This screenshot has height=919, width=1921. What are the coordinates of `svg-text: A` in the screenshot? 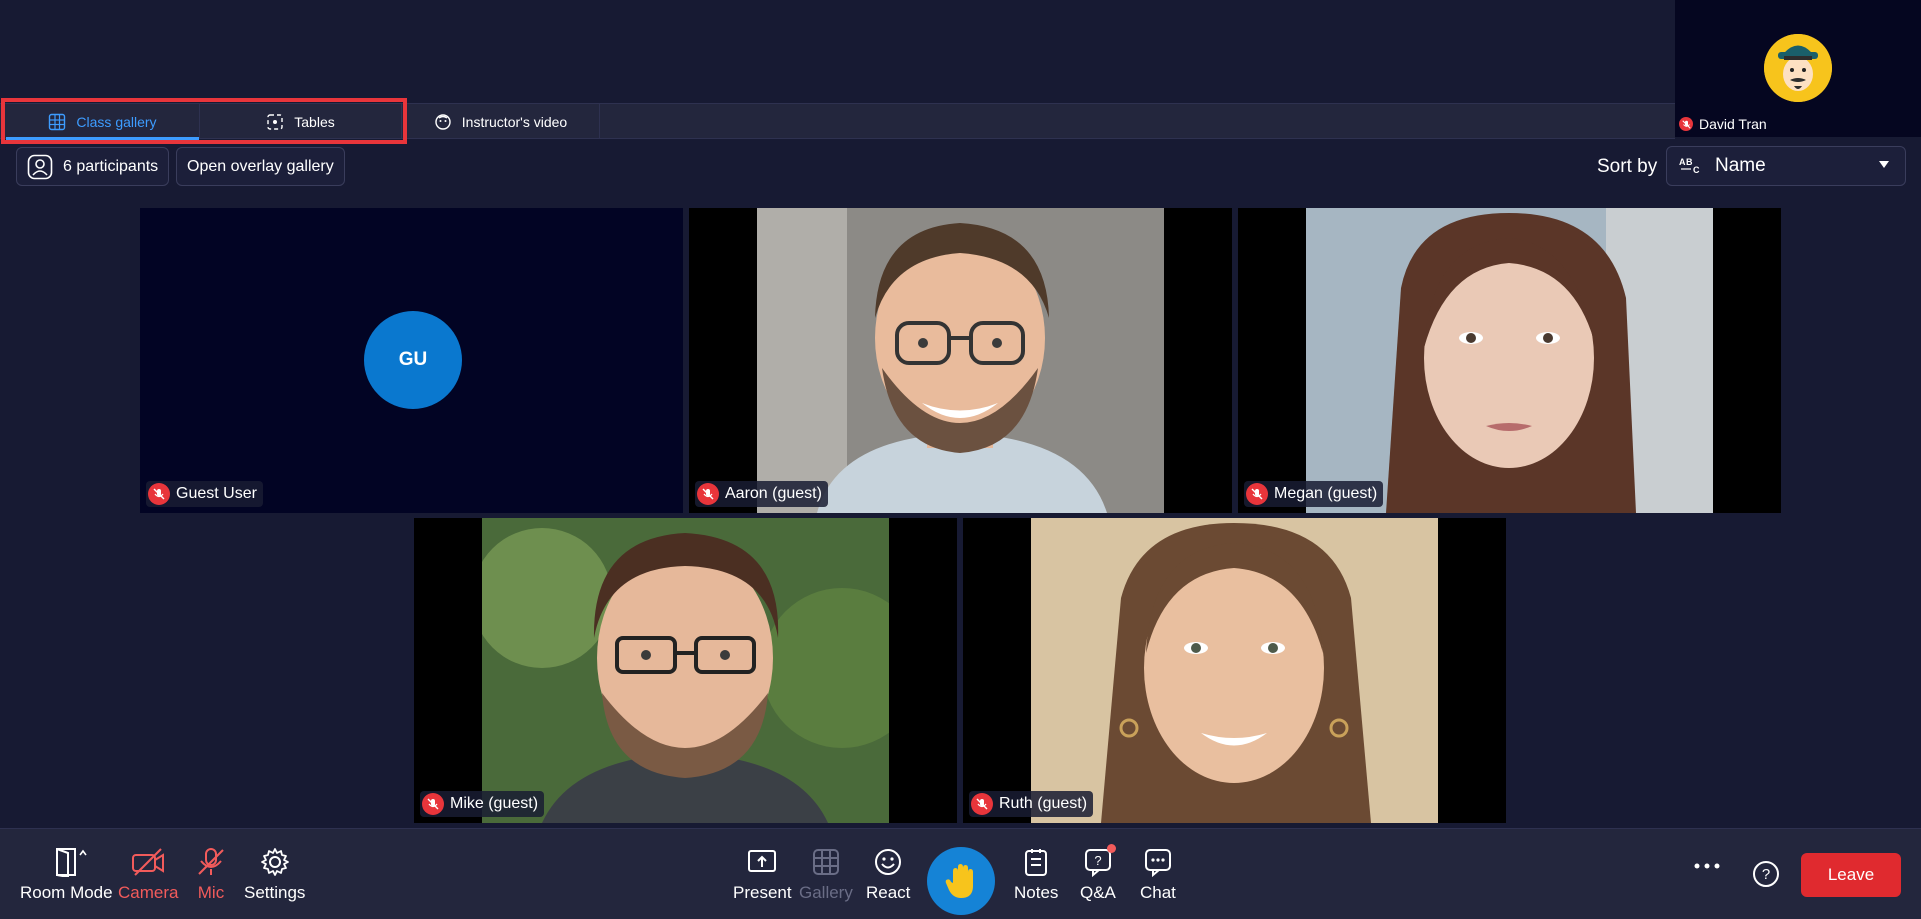 It's located at (1682, 162).